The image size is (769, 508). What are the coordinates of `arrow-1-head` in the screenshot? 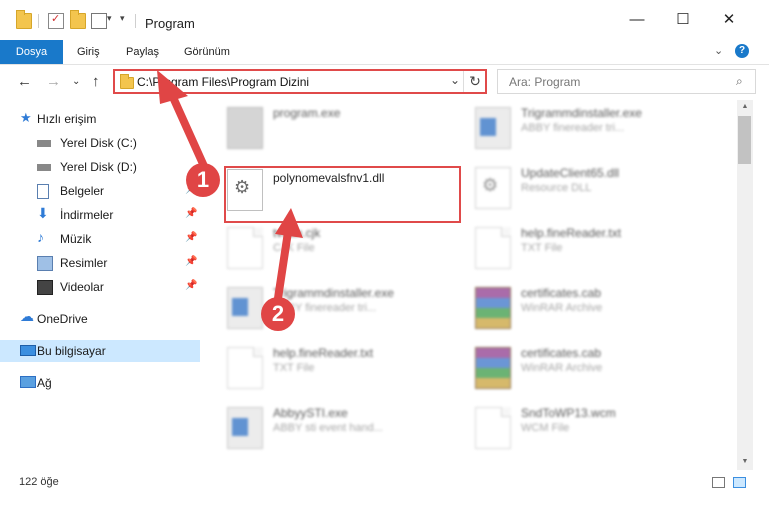 It's located at (172, 87).